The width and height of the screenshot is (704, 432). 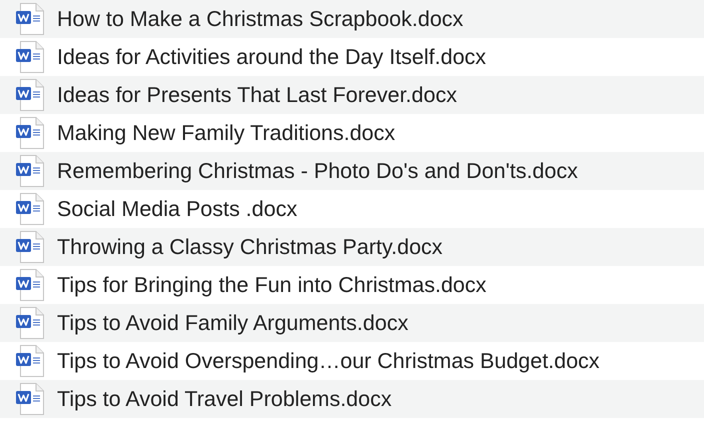 I want to click on file-name: Tips to Avoid Overspending…our Christmas Budget.docx, so click(x=328, y=361).